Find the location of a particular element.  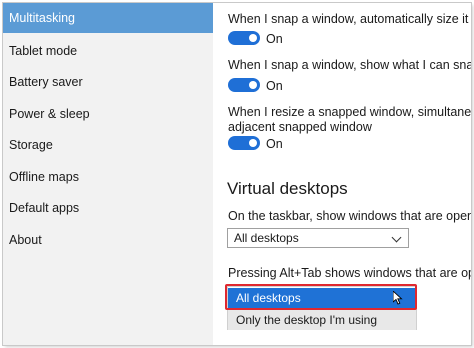

sidebar-item-power-sleep: Power & sleep is located at coordinates (108, 114).